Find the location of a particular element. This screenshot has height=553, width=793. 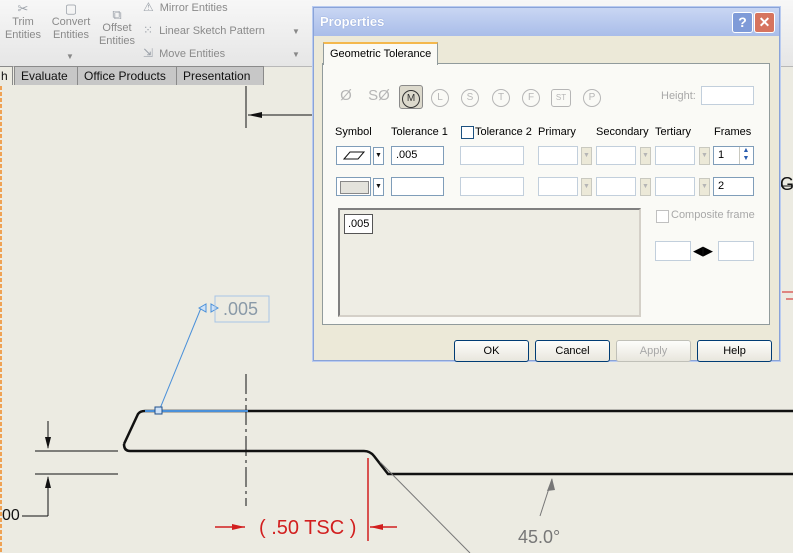

double-arrow-icon: ◀▶ is located at coordinates (703, 250).